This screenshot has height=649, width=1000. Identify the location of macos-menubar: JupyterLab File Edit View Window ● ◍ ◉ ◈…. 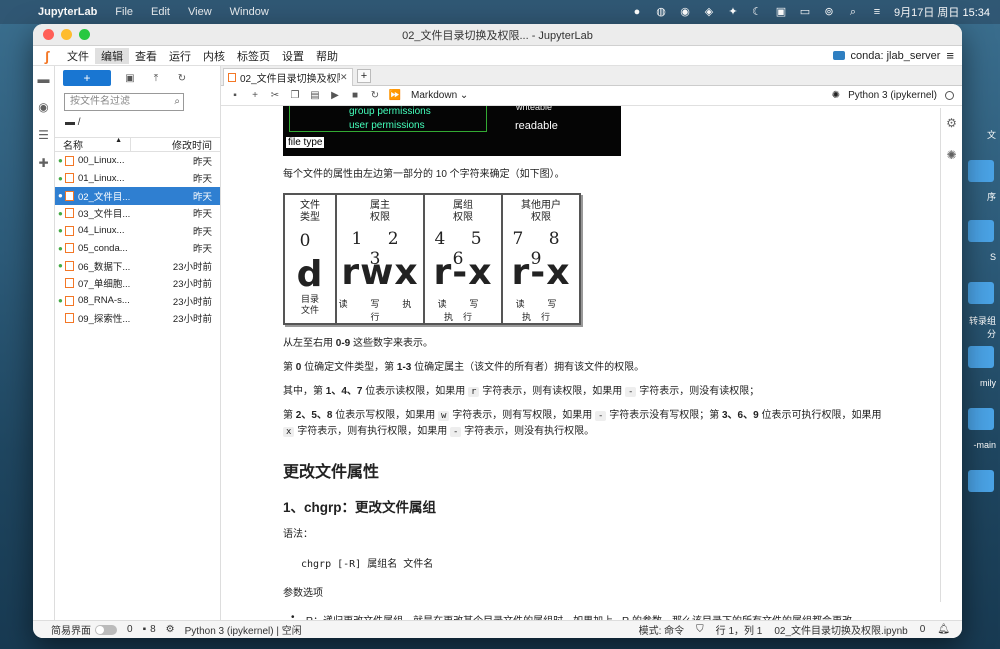
(500, 12).